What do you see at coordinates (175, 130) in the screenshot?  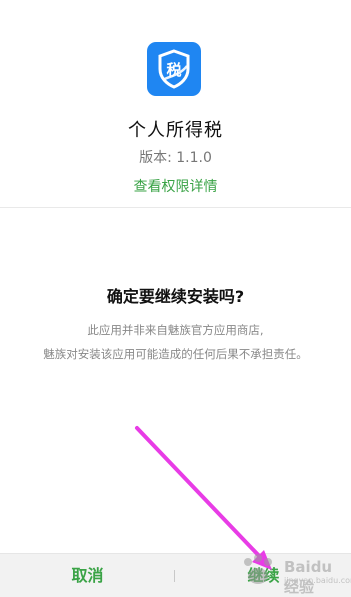 I see `app-name: 个人所得税` at bounding box center [175, 130].